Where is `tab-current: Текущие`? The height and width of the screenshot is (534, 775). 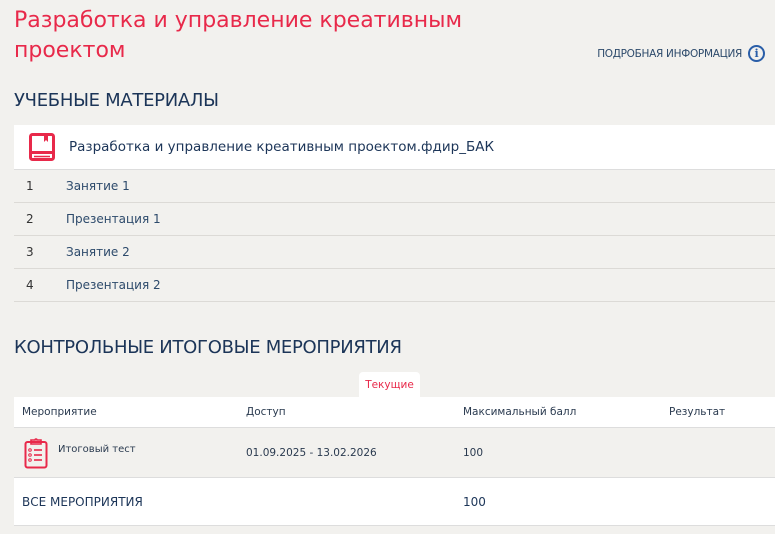 tab-current: Текущие is located at coordinates (389, 384).